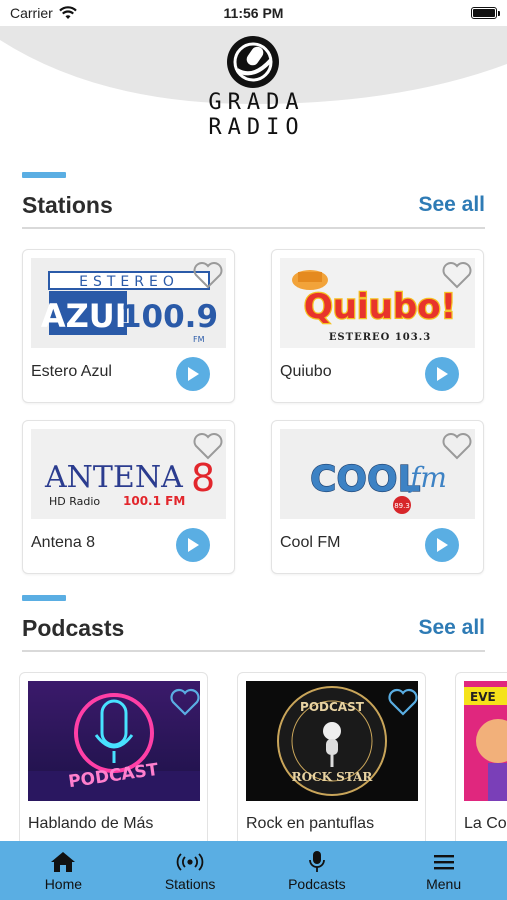 Image resolution: width=507 pixels, height=900 pixels. I want to click on svg-text: 8, so click(203, 478).